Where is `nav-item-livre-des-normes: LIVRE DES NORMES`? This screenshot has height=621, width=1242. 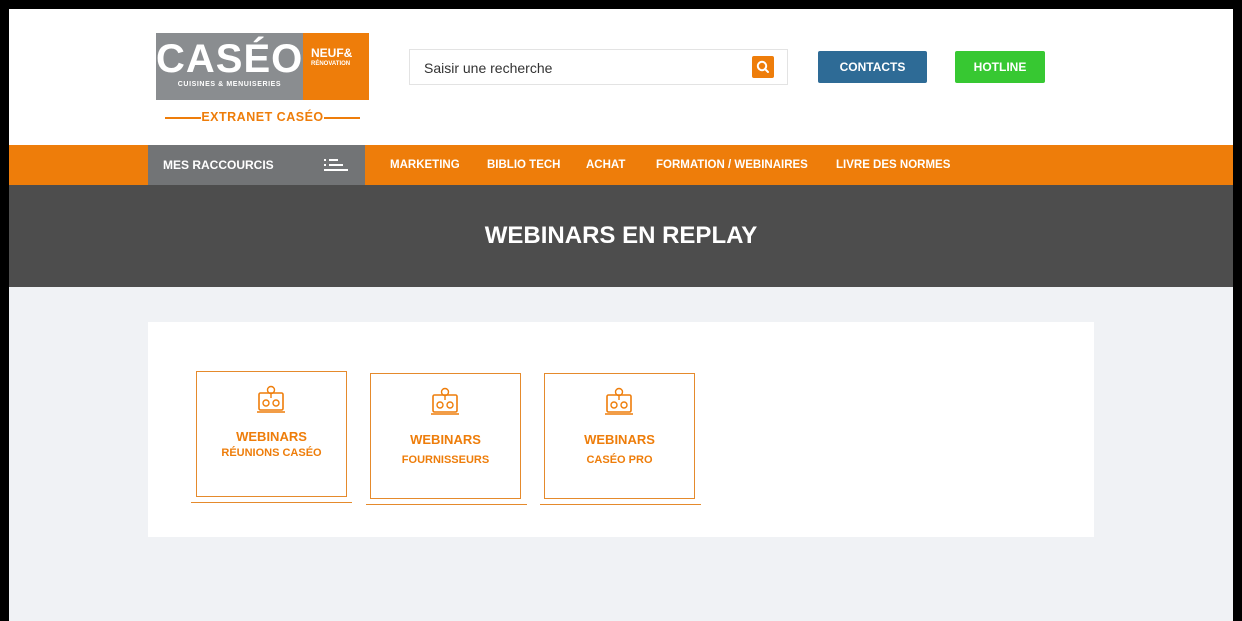
nav-item-livre-des-normes: LIVRE DES NORMES is located at coordinates (893, 165).